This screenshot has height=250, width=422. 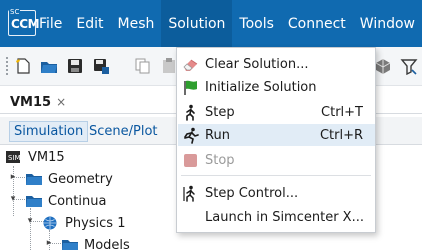 I want to click on tab-vm15: VM15 ×, so click(x=37, y=102).